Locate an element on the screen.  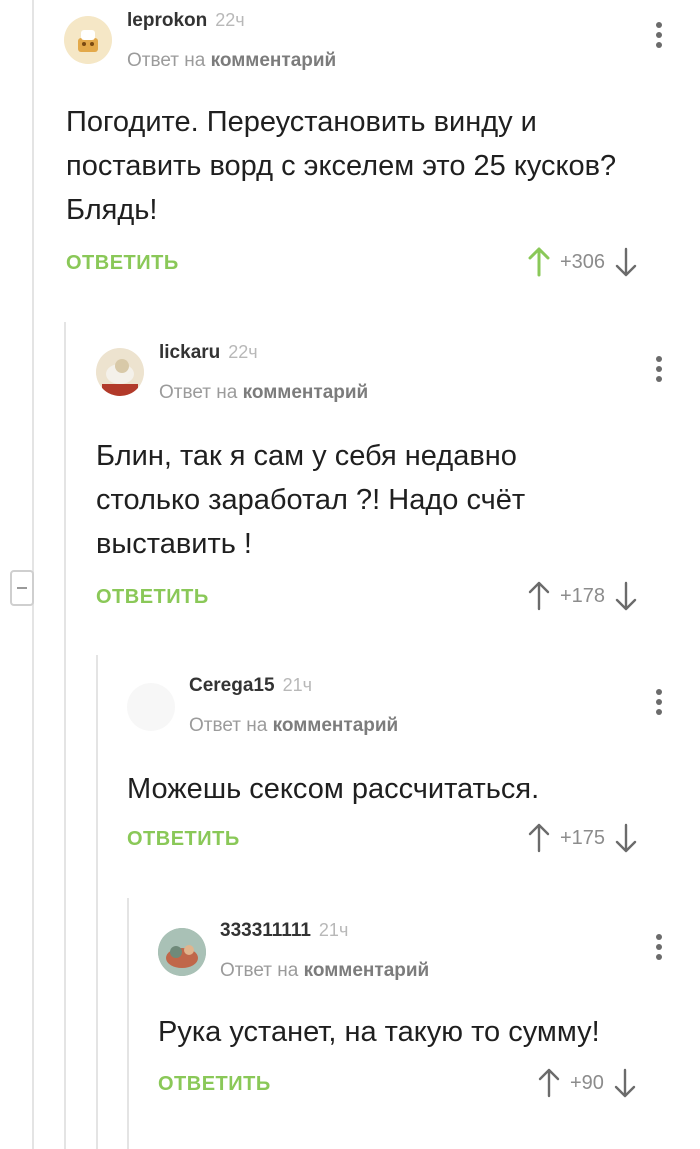
comment-score: +306 is located at coordinates (583, 261).